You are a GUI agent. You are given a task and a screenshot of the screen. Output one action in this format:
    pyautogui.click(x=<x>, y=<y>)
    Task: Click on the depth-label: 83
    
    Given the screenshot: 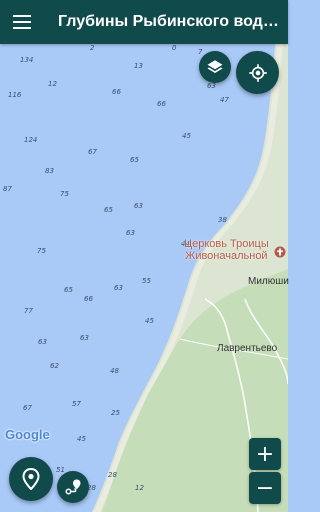 What is the action you would take?
    pyautogui.click(x=49, y=171)
    